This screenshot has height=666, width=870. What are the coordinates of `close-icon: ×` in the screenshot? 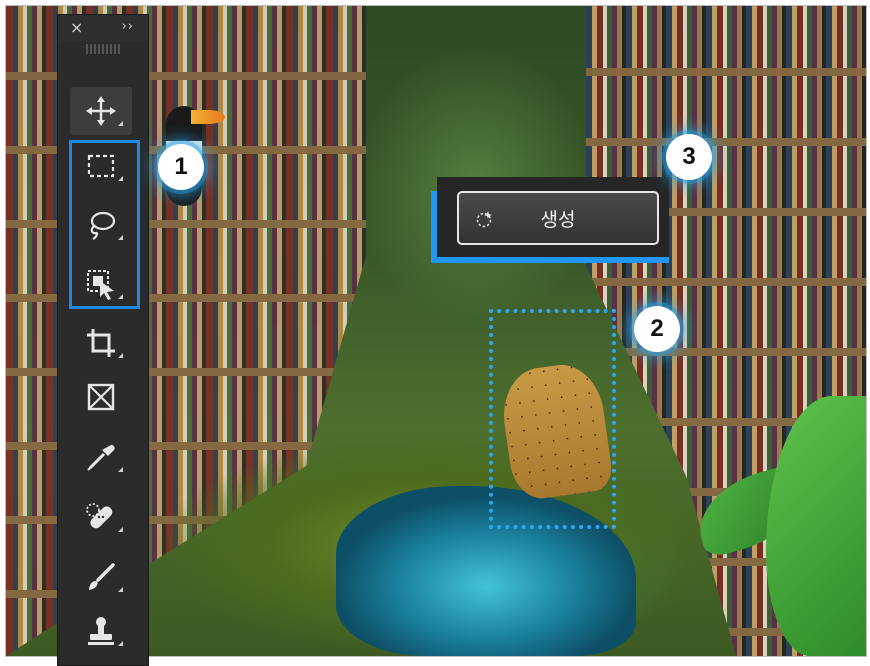 It's located at (76, 27).